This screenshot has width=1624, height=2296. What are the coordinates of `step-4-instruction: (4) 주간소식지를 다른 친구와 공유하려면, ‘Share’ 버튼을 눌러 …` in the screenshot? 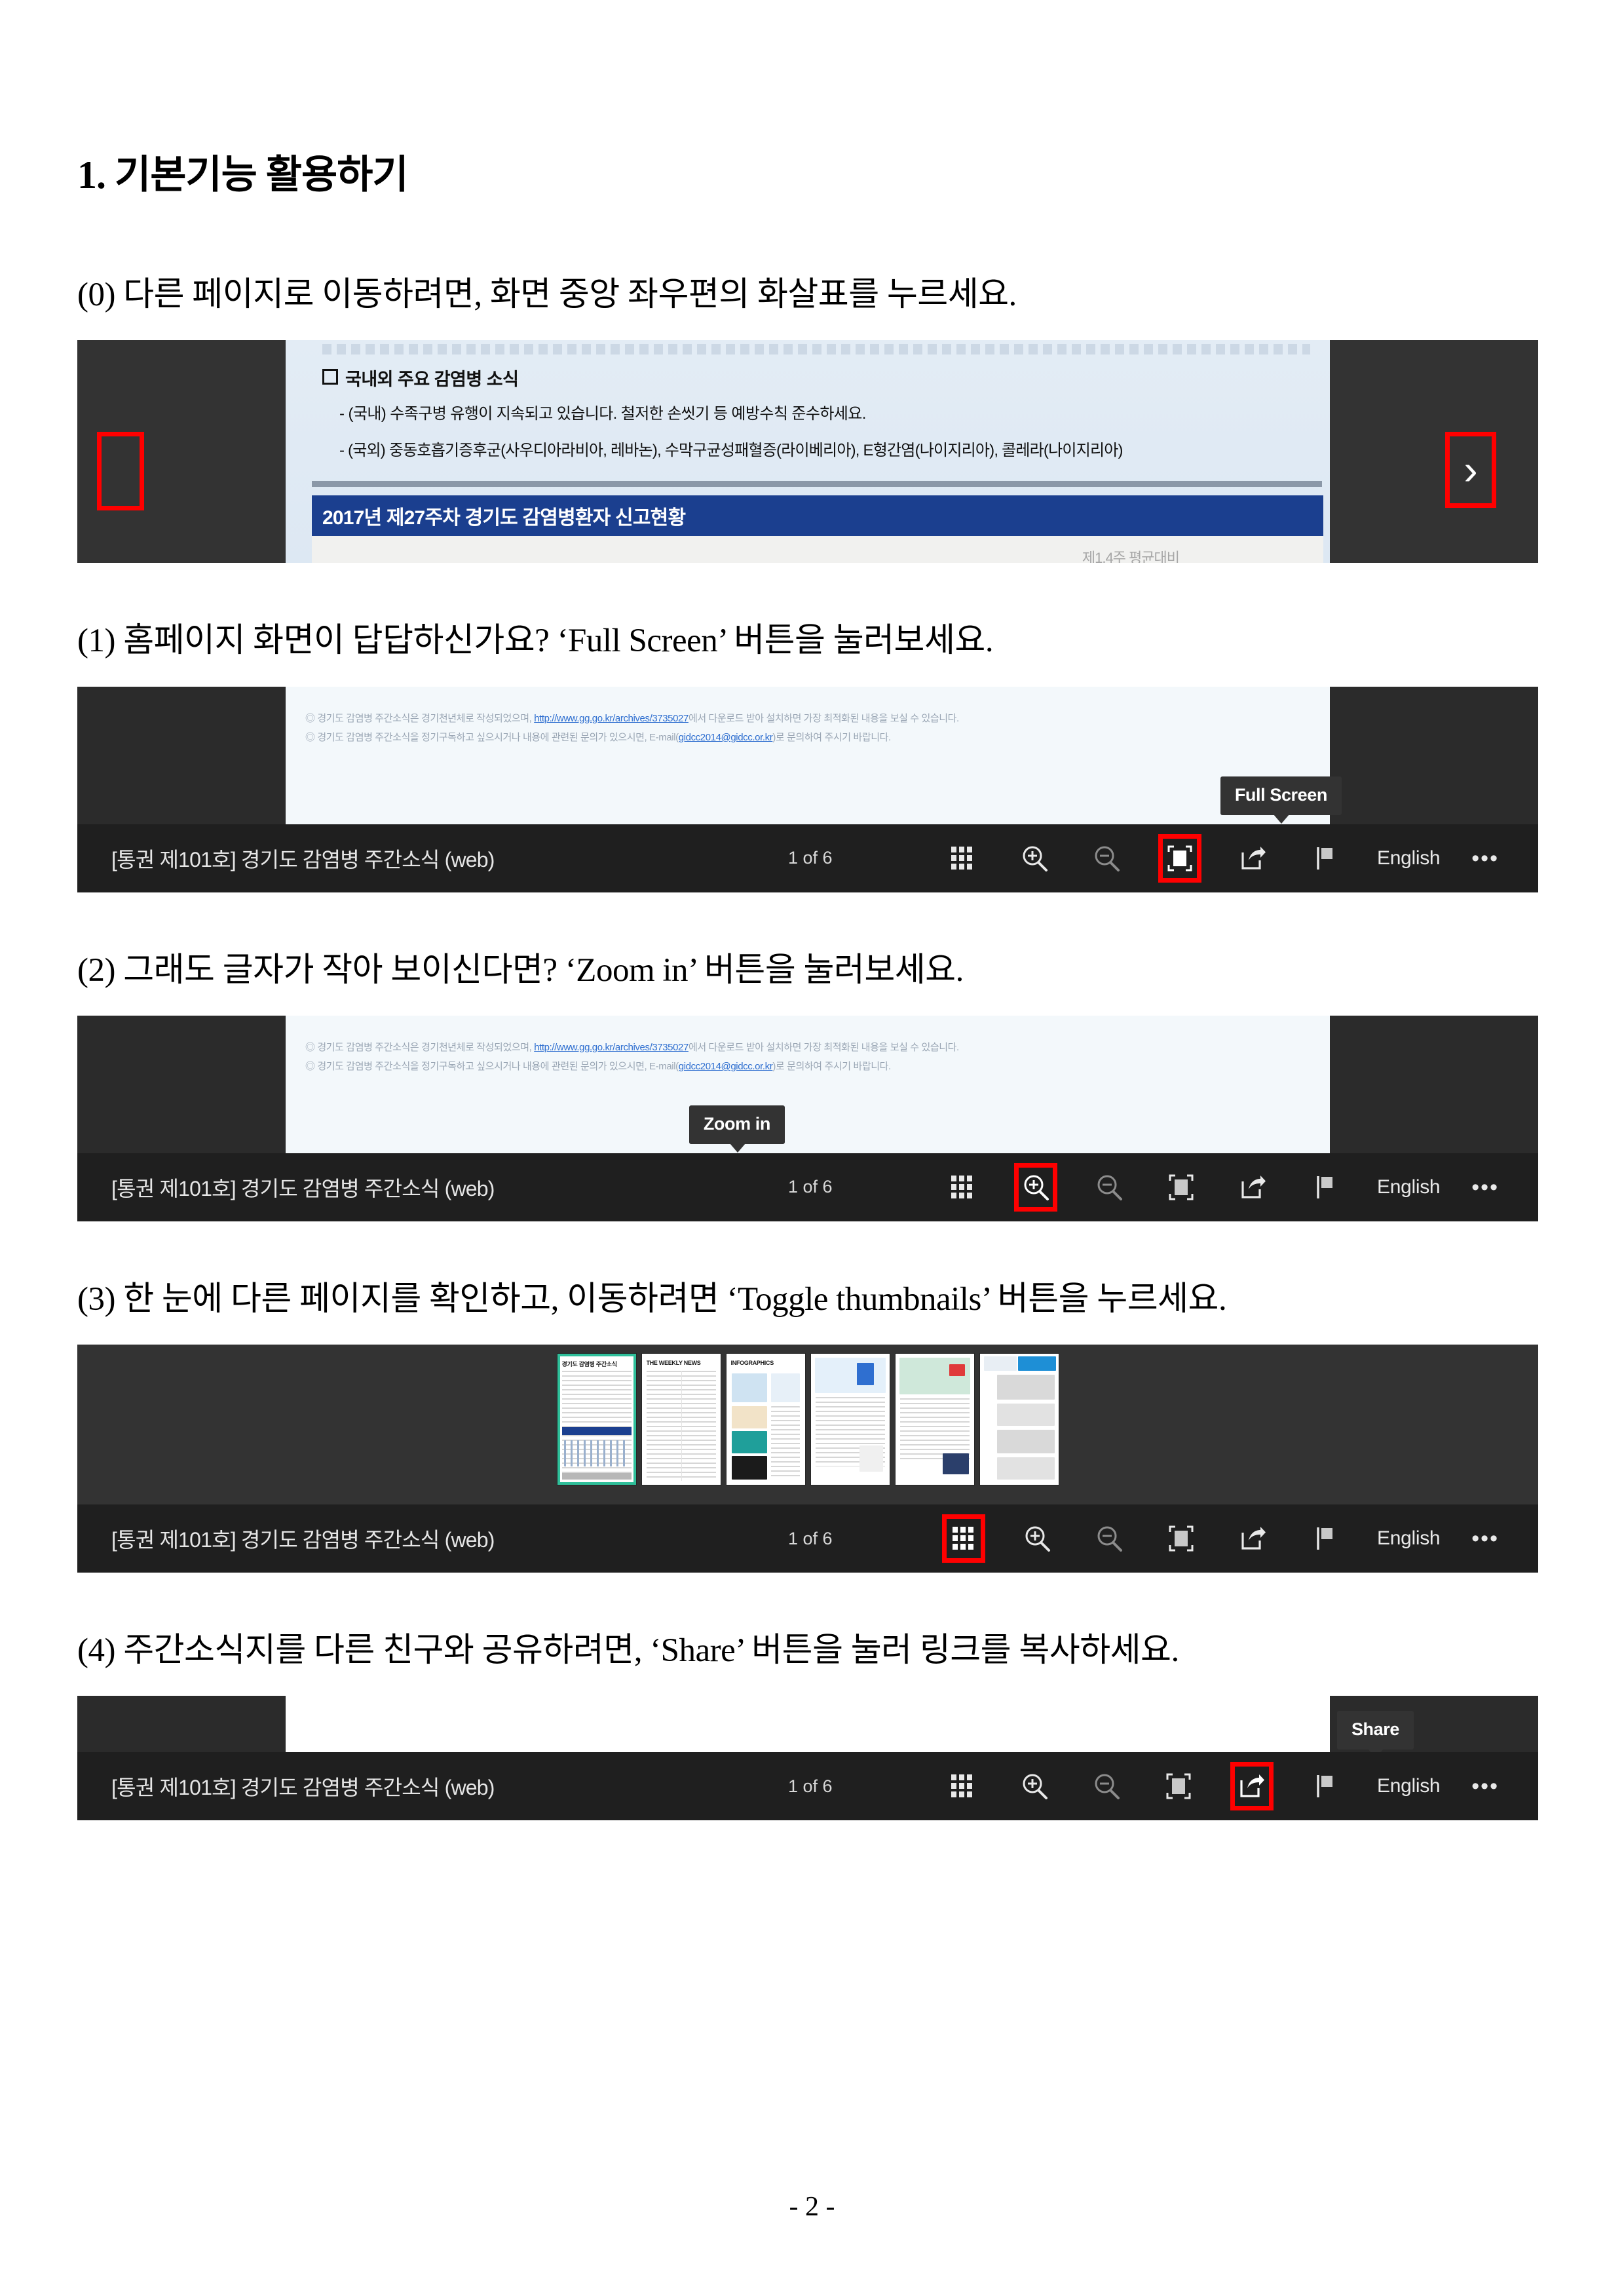 It's located at (628, 1651).